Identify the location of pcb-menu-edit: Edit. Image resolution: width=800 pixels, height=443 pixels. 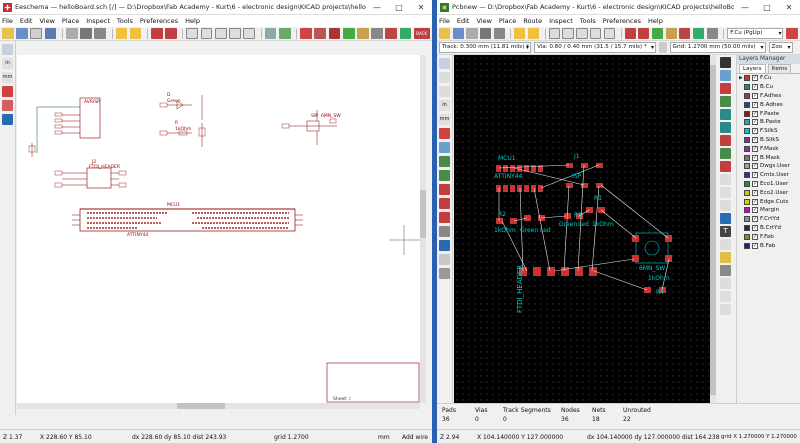
(463, 21).